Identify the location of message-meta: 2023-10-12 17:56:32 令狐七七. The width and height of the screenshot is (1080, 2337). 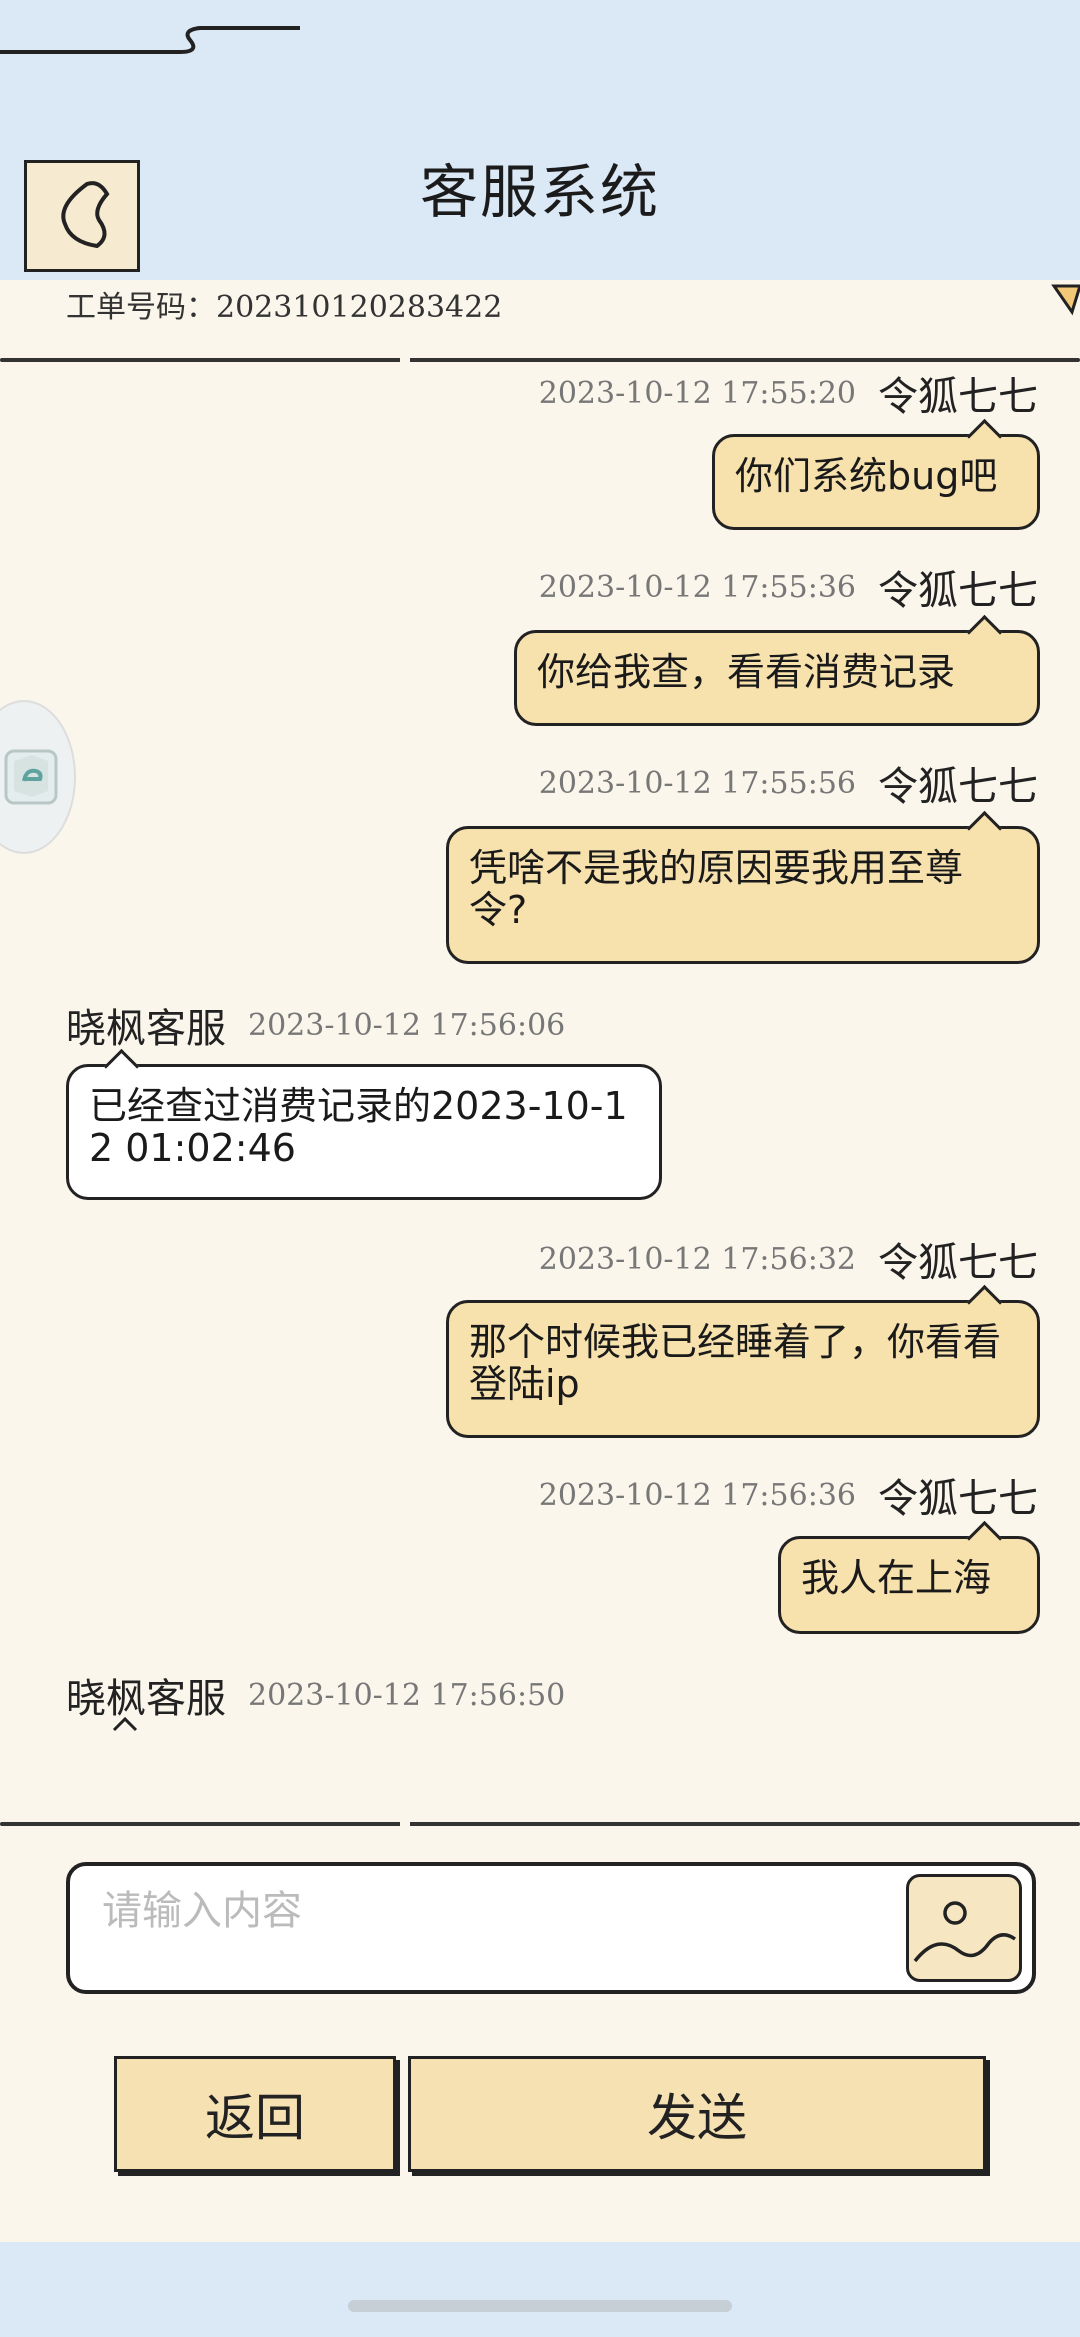
(788, 1259).